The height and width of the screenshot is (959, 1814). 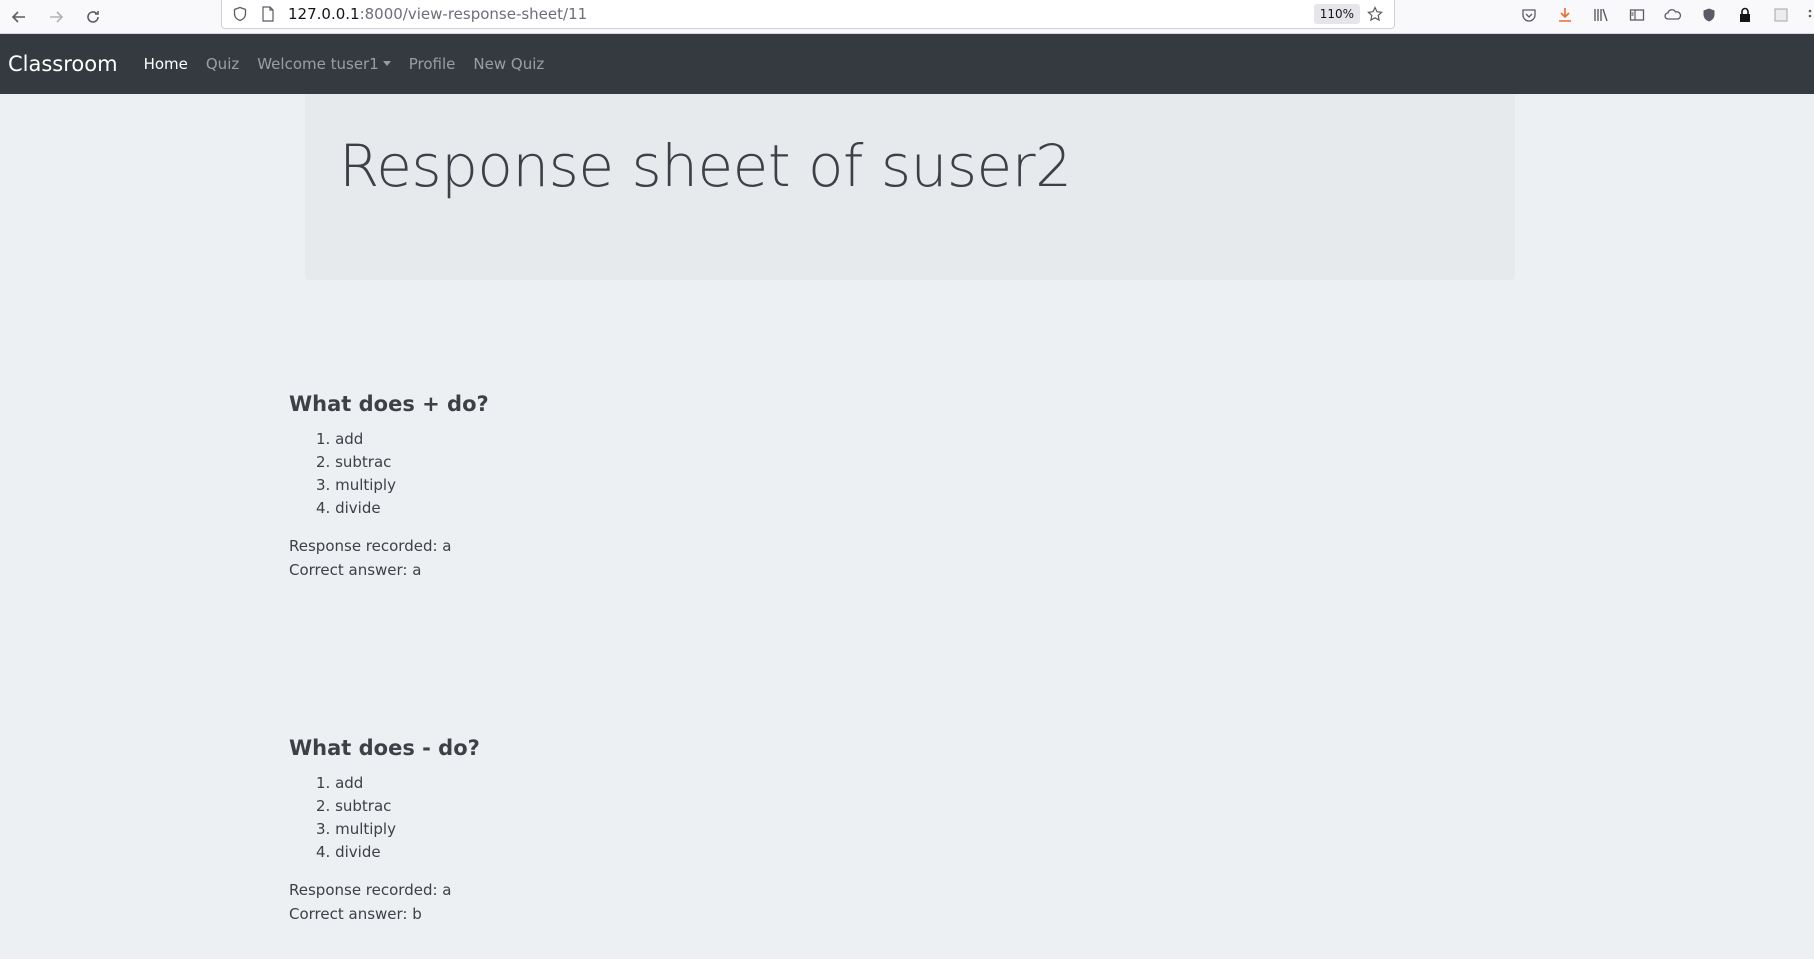 What do you see at coordinates (222, 64) in the screenshot?
I see `nav-quiz: Quiz` at bounding box center [222, 64].